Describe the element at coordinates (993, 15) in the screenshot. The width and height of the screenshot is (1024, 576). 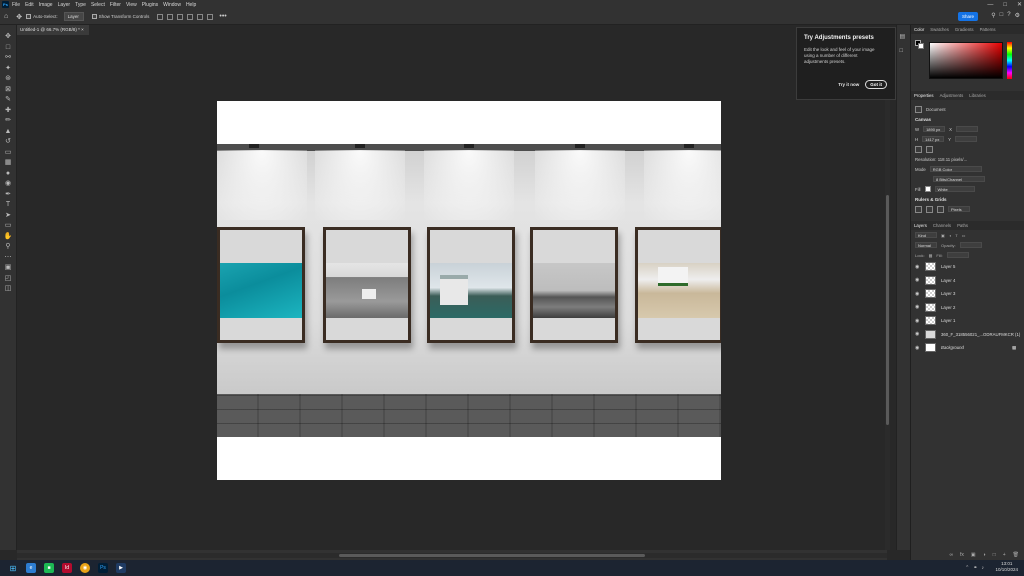
I see `search-icon: ⚲` at that location.